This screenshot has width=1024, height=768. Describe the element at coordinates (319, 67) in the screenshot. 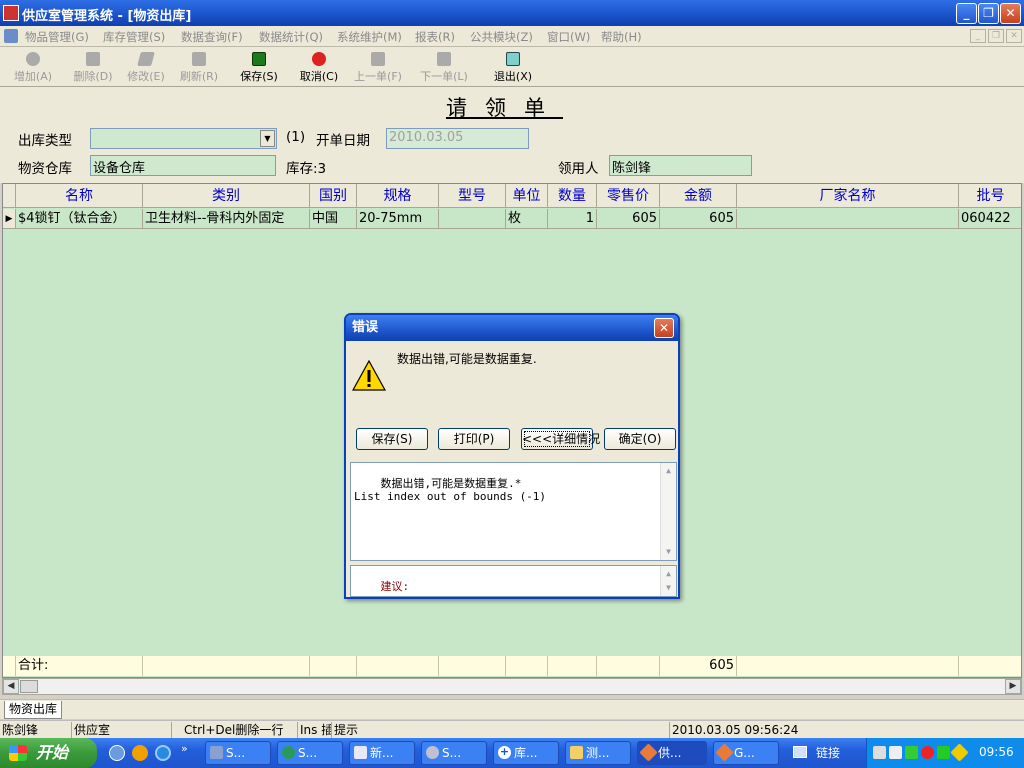

I see `cancel-button: 取消(C)` at that location.